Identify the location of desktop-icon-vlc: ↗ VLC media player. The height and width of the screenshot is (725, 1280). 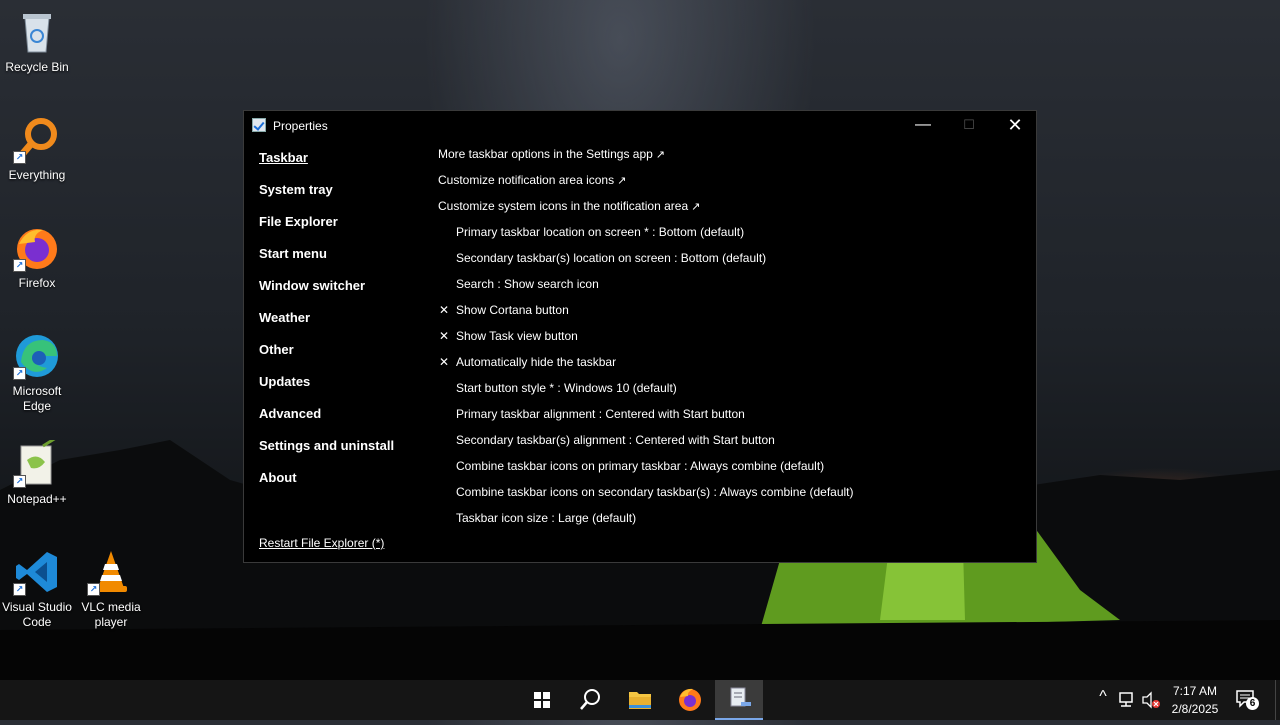
(111, 589).